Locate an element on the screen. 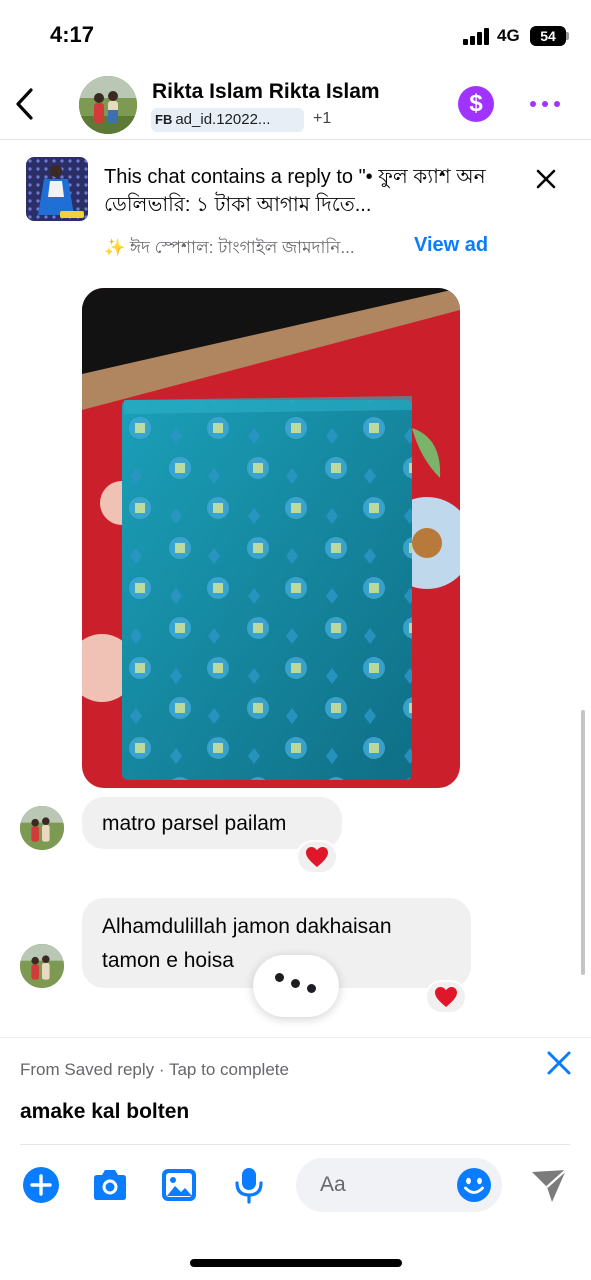 This screenshot has width=591, height=1280. emoji-button is located at coordinates (474, 1185).